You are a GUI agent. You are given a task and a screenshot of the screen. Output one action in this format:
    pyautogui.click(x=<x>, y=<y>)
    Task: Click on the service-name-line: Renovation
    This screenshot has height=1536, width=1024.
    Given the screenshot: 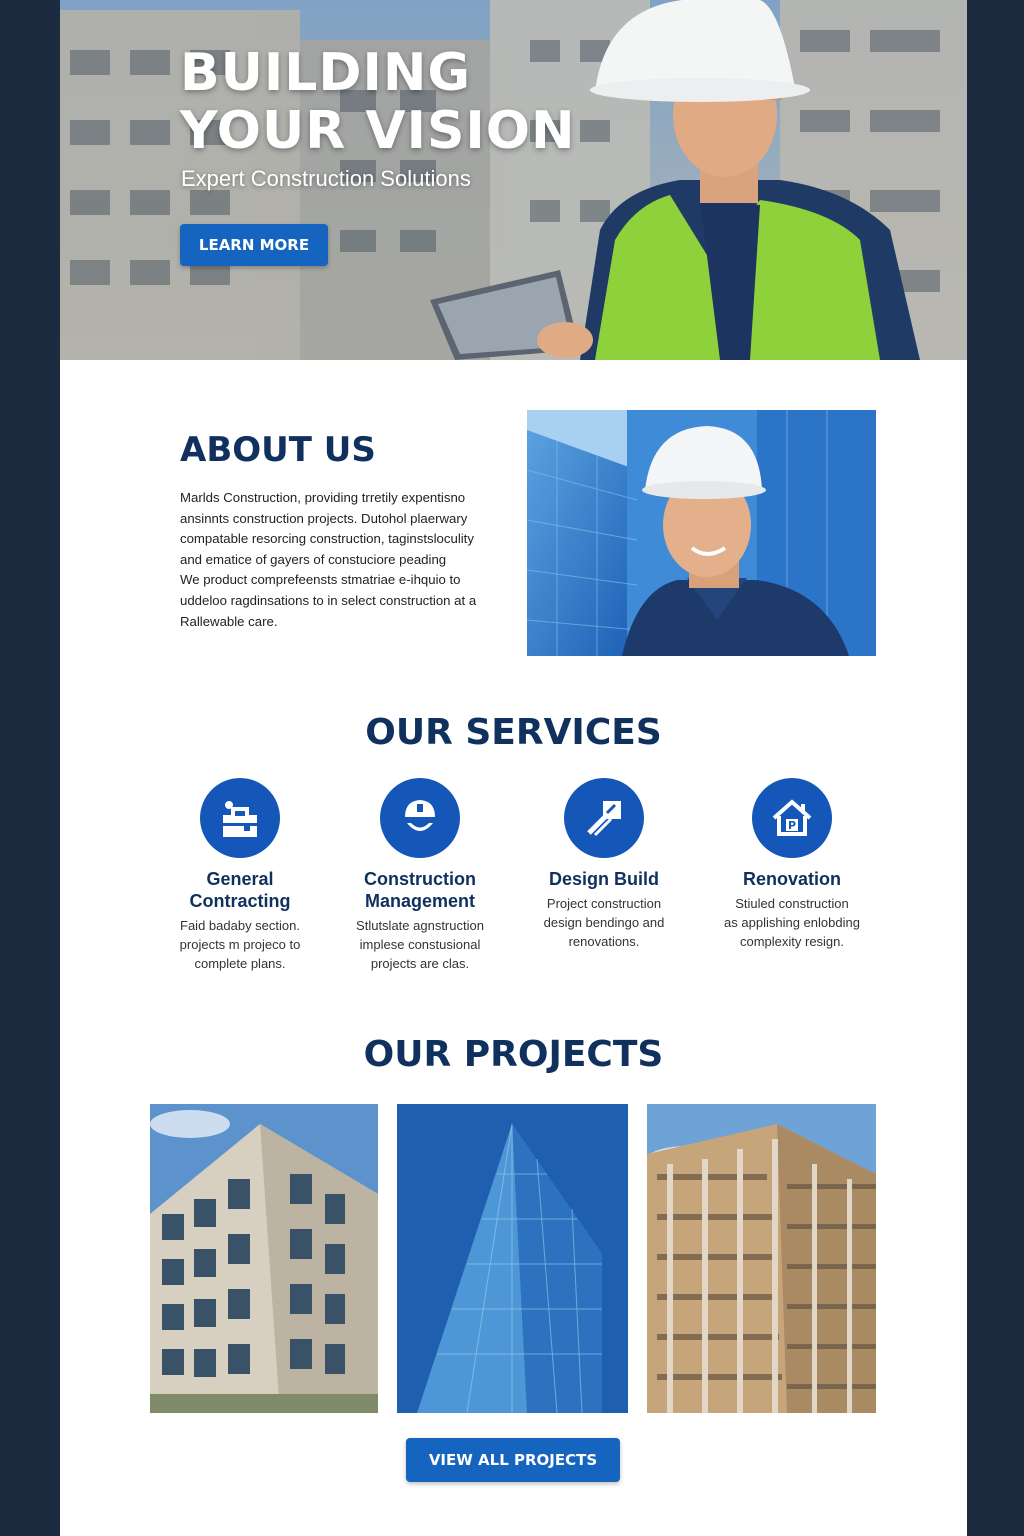 What is the action you would take?
    pyautogui.click(x=791, y=879)
    